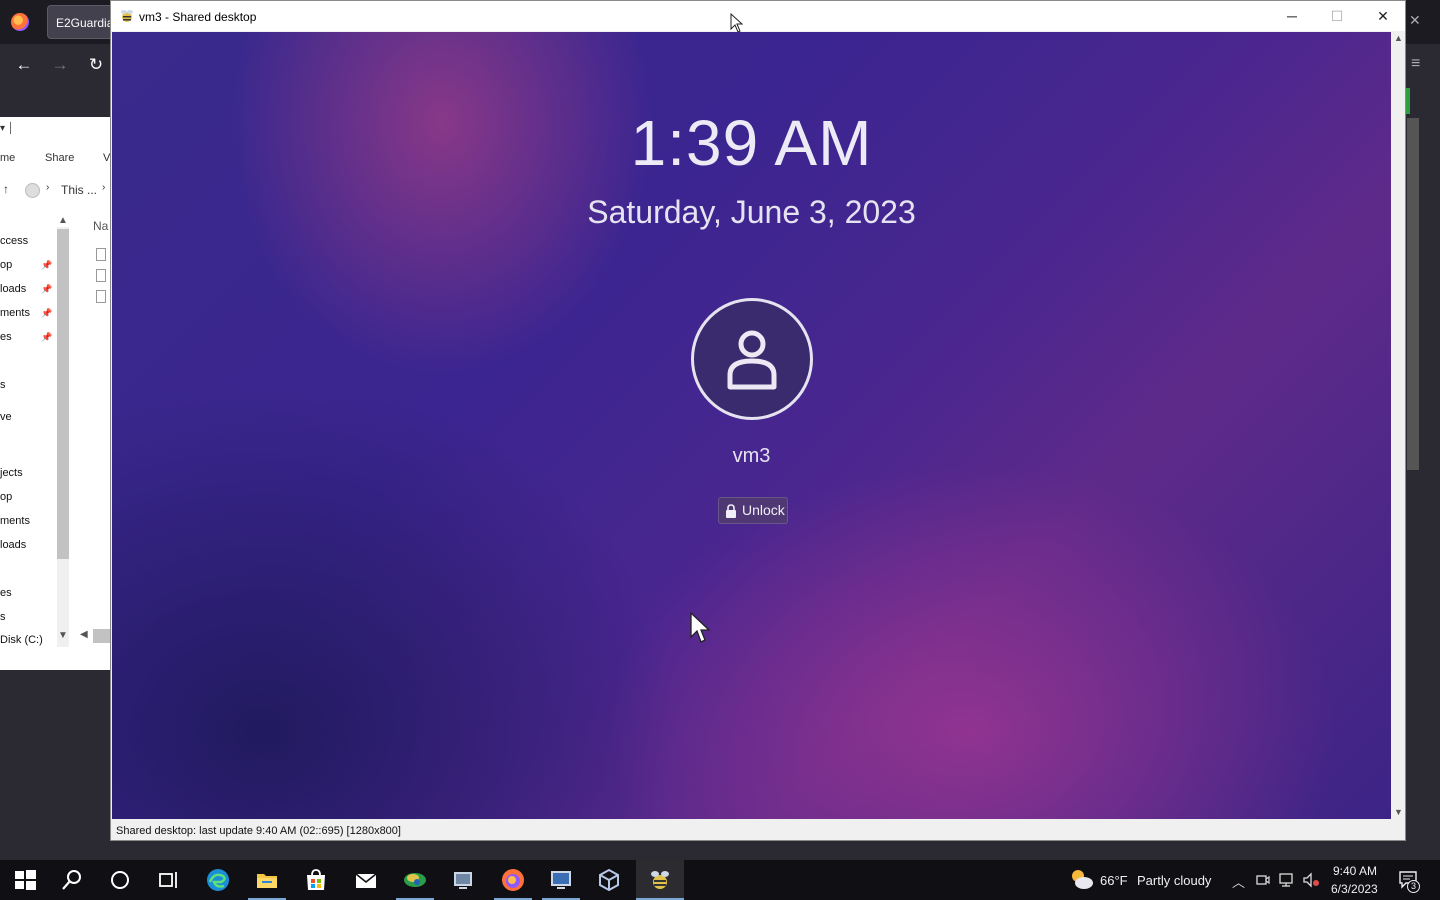 This screenshot has height=900, width=1440. Describe the element at coordinates (1383, 16) in the screenshot. I see `close-button: ✕` at that location.